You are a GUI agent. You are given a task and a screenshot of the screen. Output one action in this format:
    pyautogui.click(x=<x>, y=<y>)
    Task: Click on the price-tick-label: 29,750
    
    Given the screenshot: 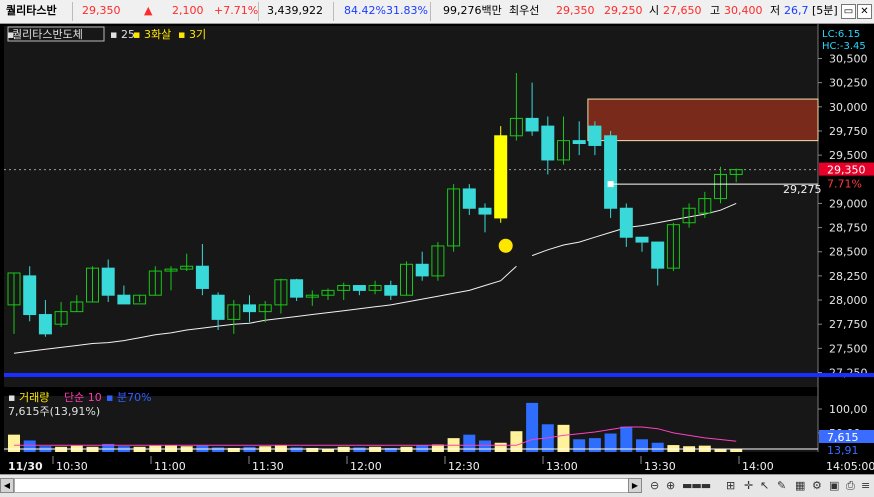 What is the action you would take?
    pyautogui.click(x=848, y=131)
    